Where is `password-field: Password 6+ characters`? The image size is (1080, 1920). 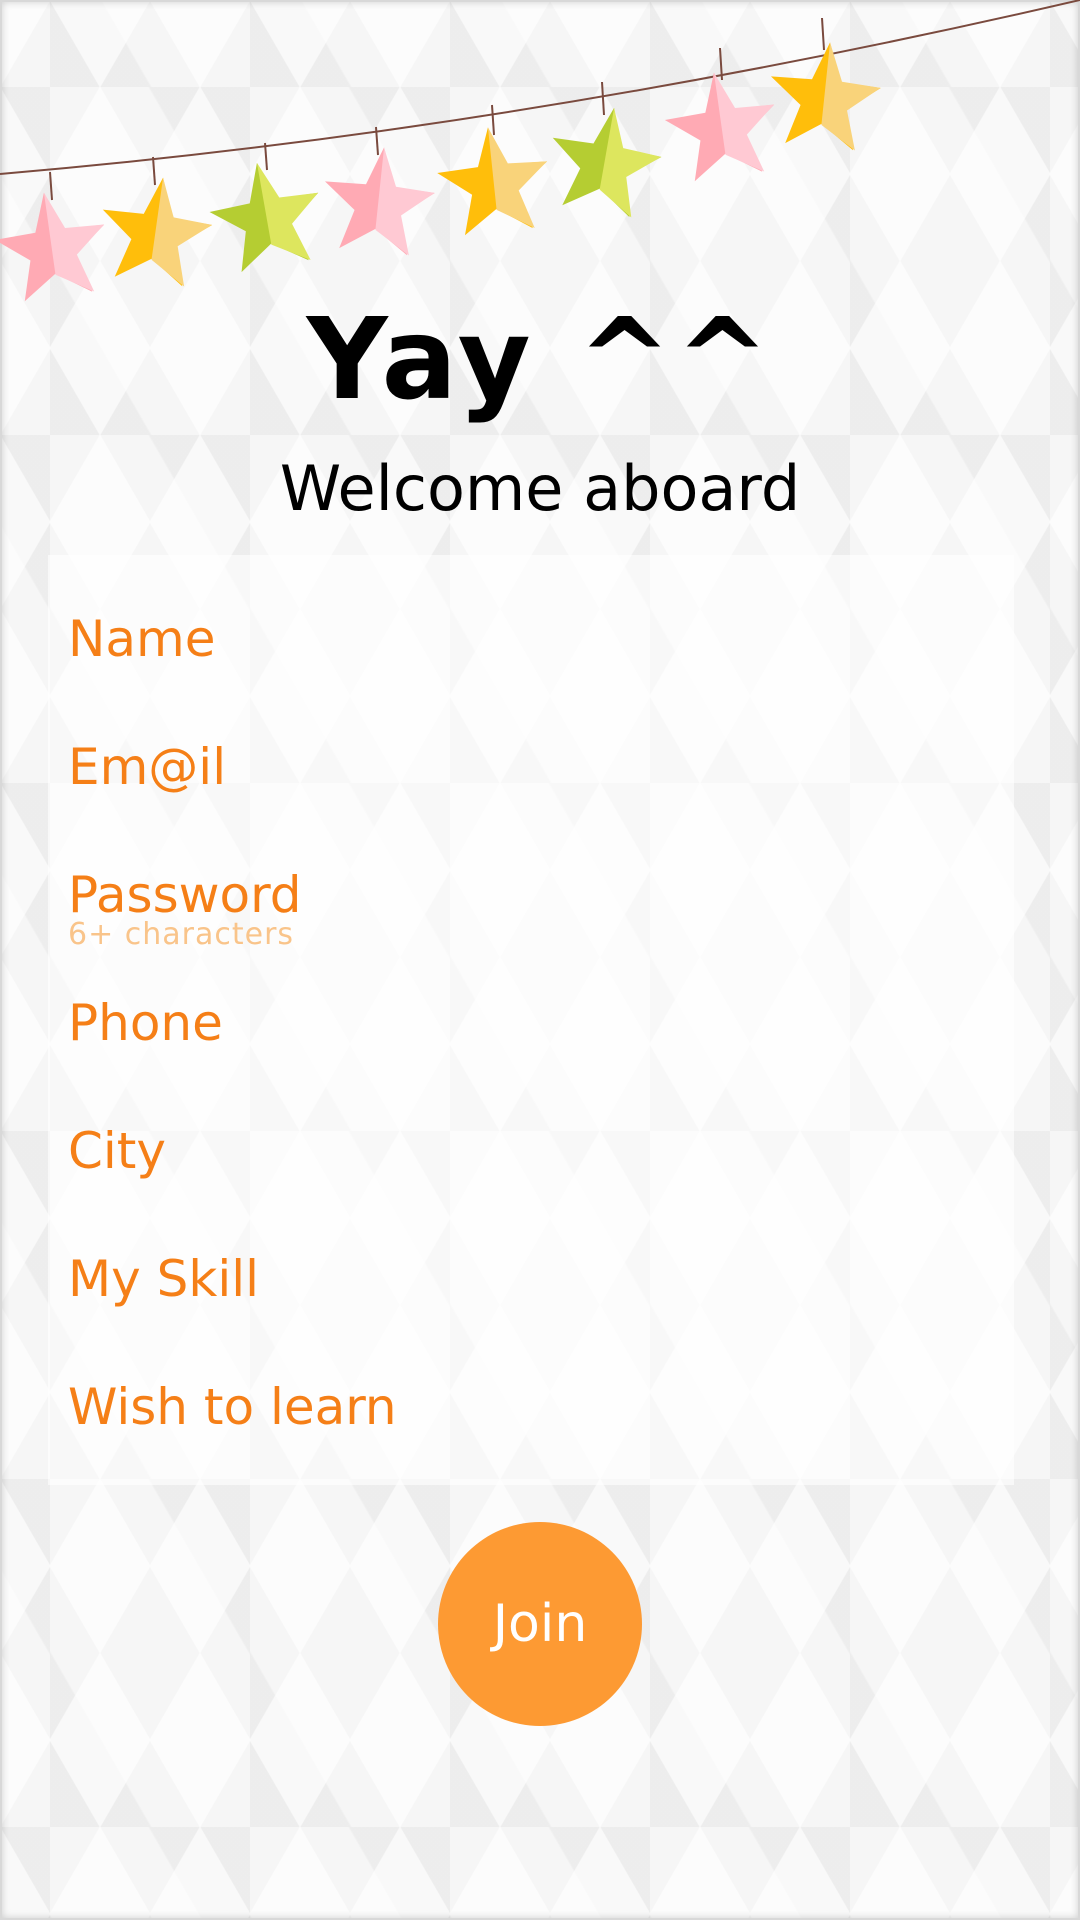
password-field: Password 6+ characters is located at coordinates (528, 920).